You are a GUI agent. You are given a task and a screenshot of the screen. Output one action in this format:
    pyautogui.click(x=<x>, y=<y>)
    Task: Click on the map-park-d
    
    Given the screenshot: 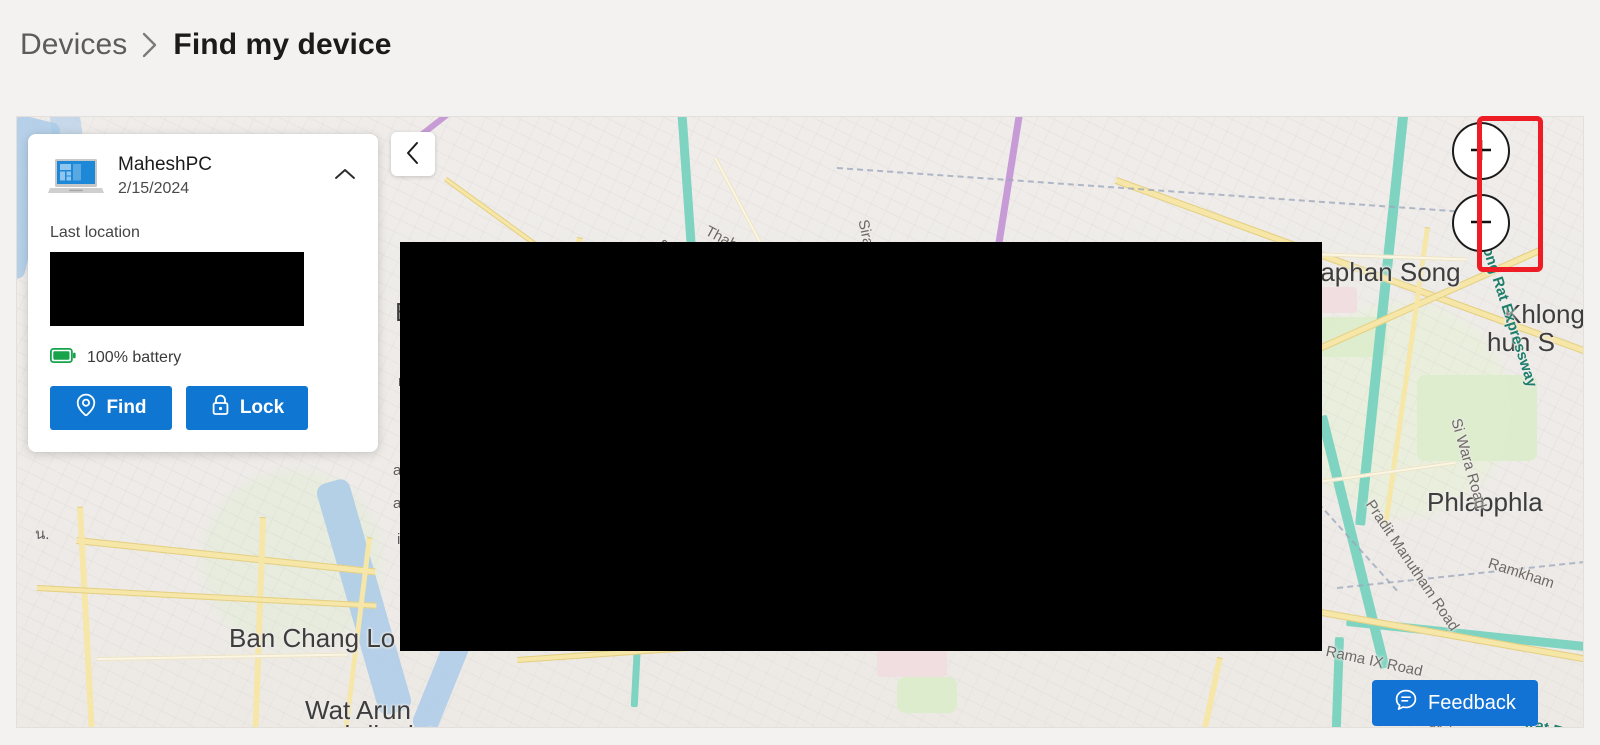 What is the action you would take?
    pyautogui.click(x=927, y=695)
    